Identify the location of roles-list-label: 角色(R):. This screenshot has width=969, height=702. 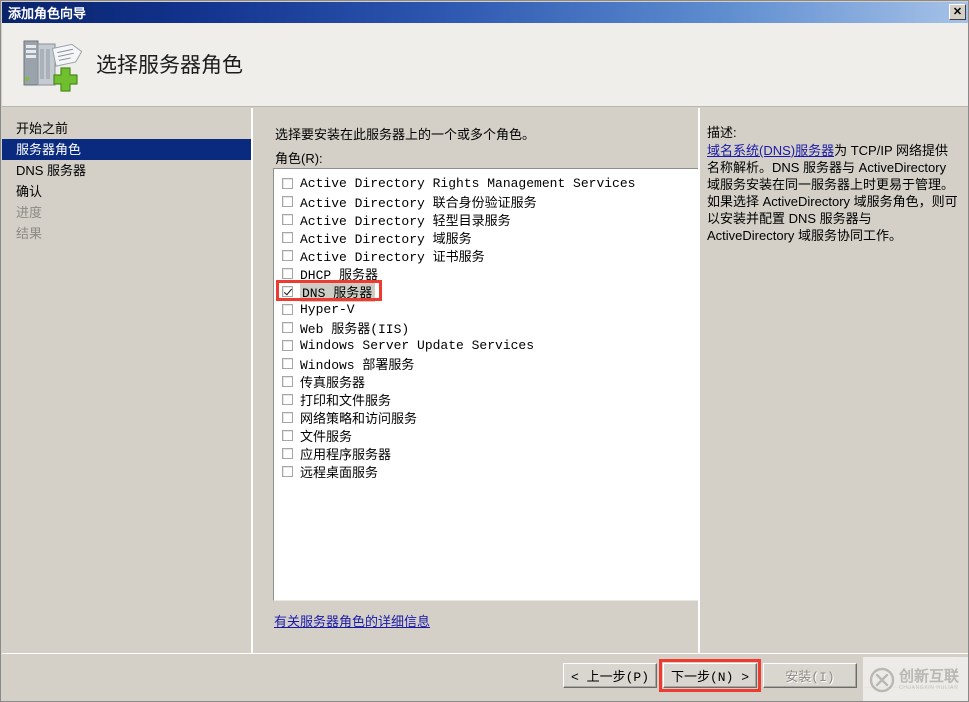
(299, 158).